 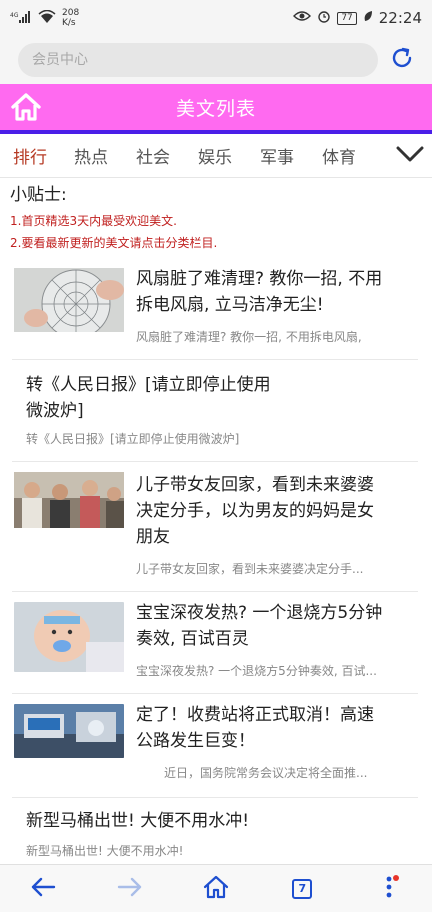 I want to click on tab-count: 7, so click(x=302, y=888).